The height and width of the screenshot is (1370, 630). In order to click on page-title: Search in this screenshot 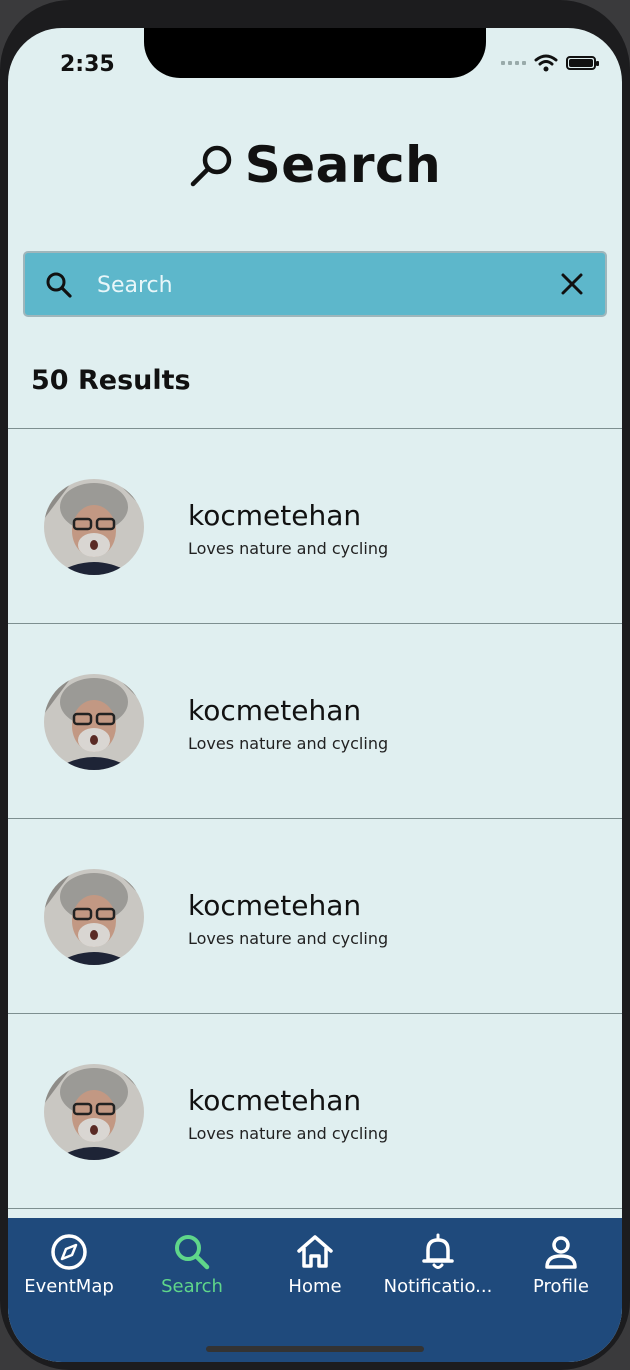, I will do `click(315, 165)`.